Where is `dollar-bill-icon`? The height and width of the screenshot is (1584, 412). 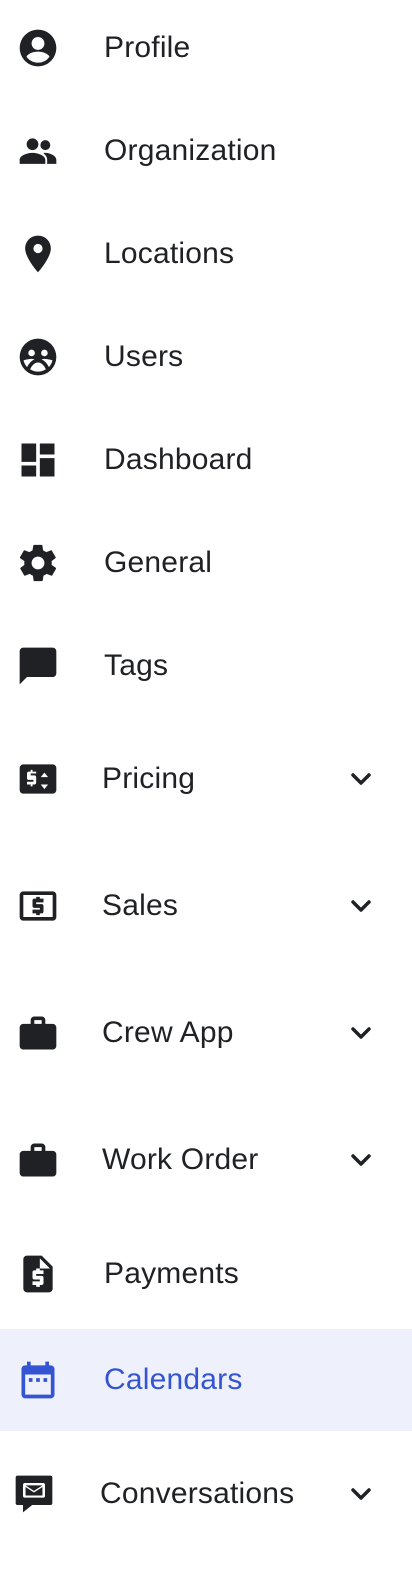
dollar-bill-icon is located at coordinates (38, 906).